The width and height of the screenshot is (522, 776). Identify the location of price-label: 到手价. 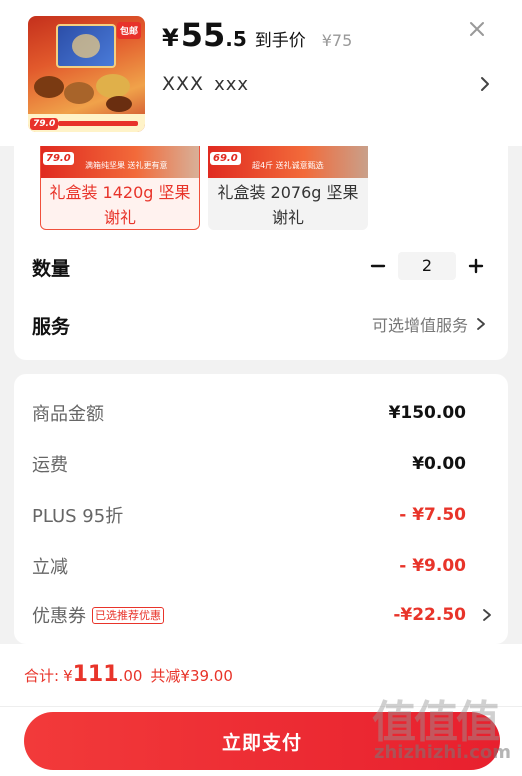
(280, 41).